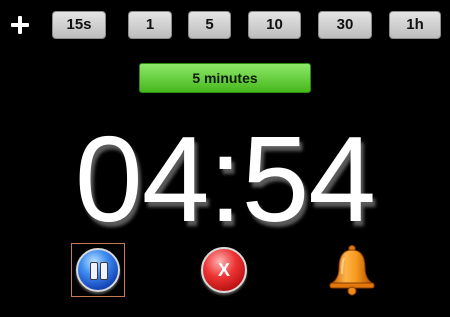  Describe the element at coordinates (79, 25) in the screenshot. I see `preset-15s-button: 15s` at that location.